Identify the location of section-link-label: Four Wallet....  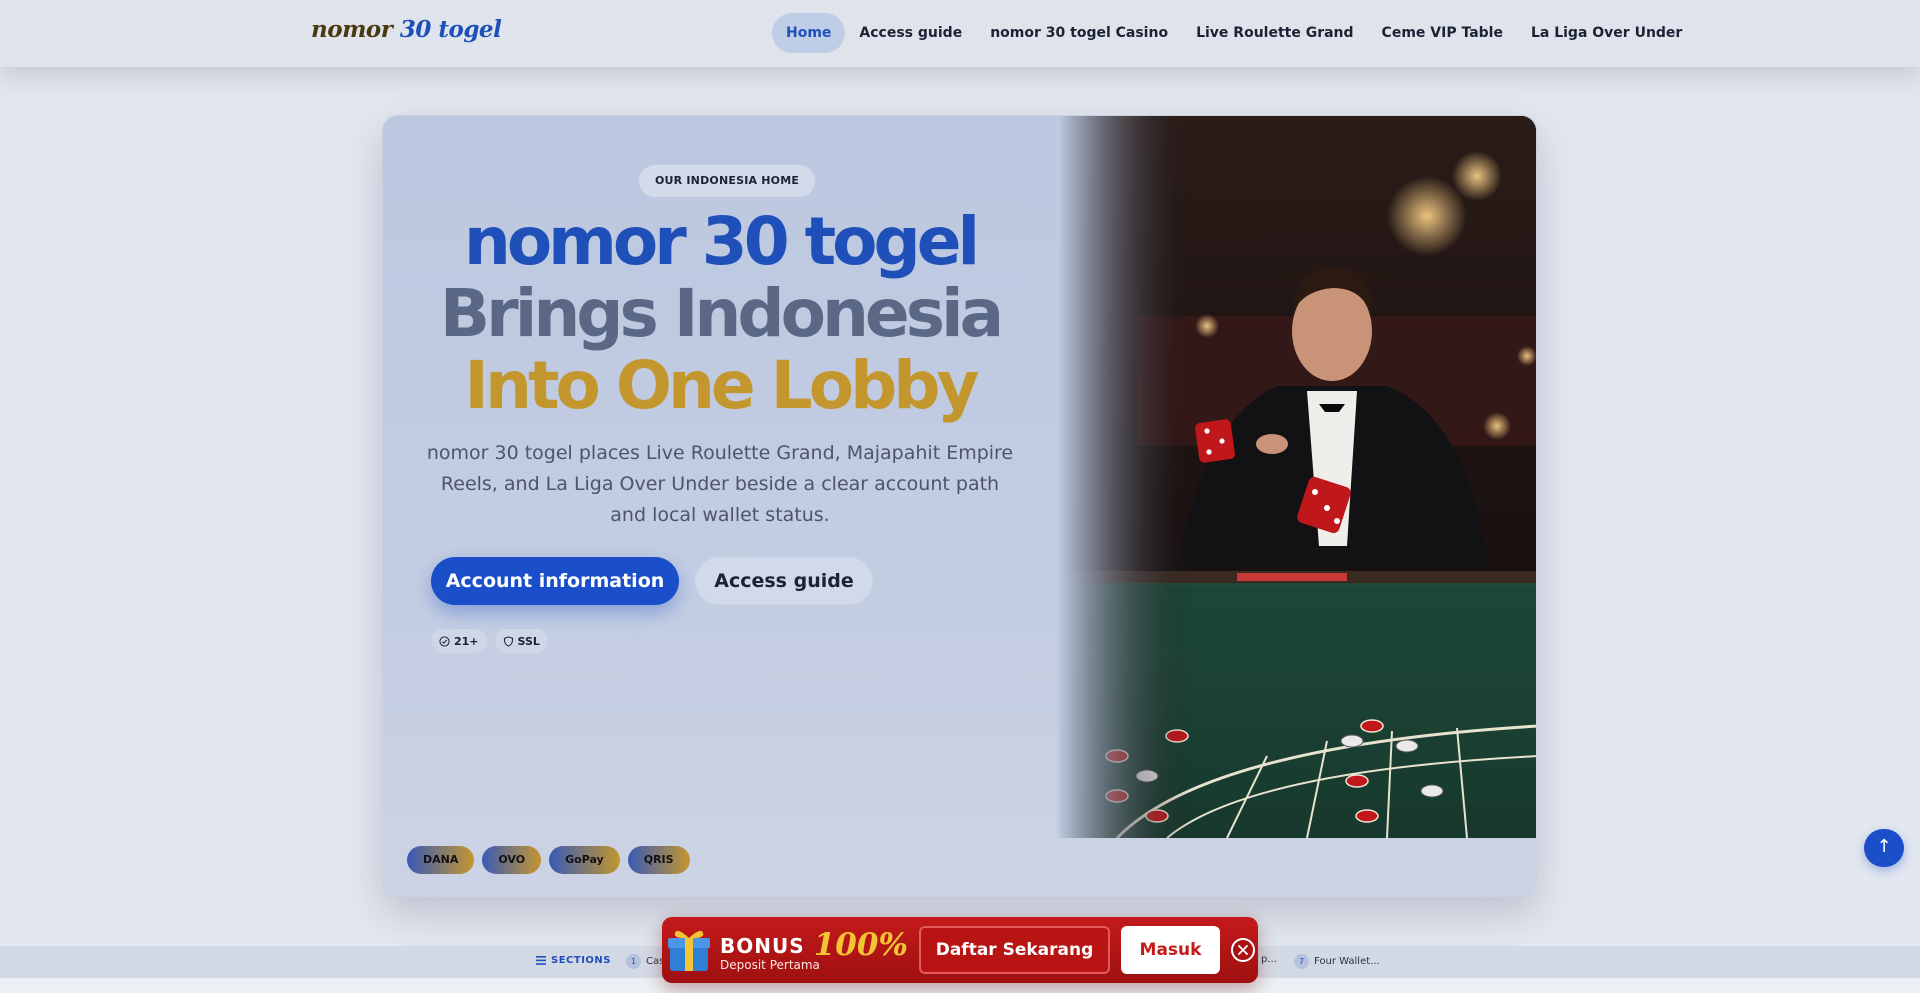
(1347, 961).